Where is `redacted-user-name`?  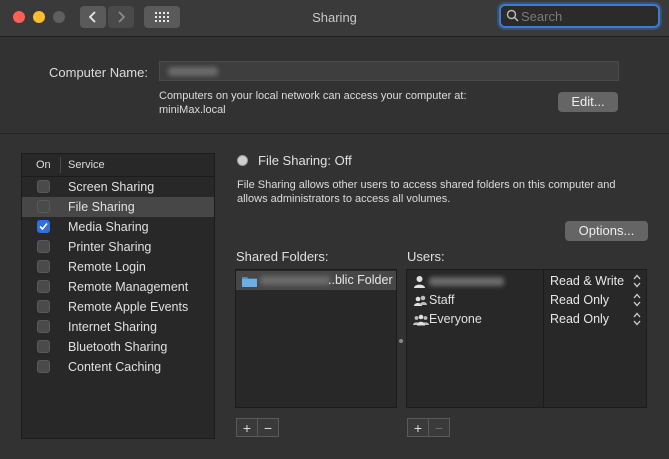 redacted-user-name is located at coordinates (466, 281).